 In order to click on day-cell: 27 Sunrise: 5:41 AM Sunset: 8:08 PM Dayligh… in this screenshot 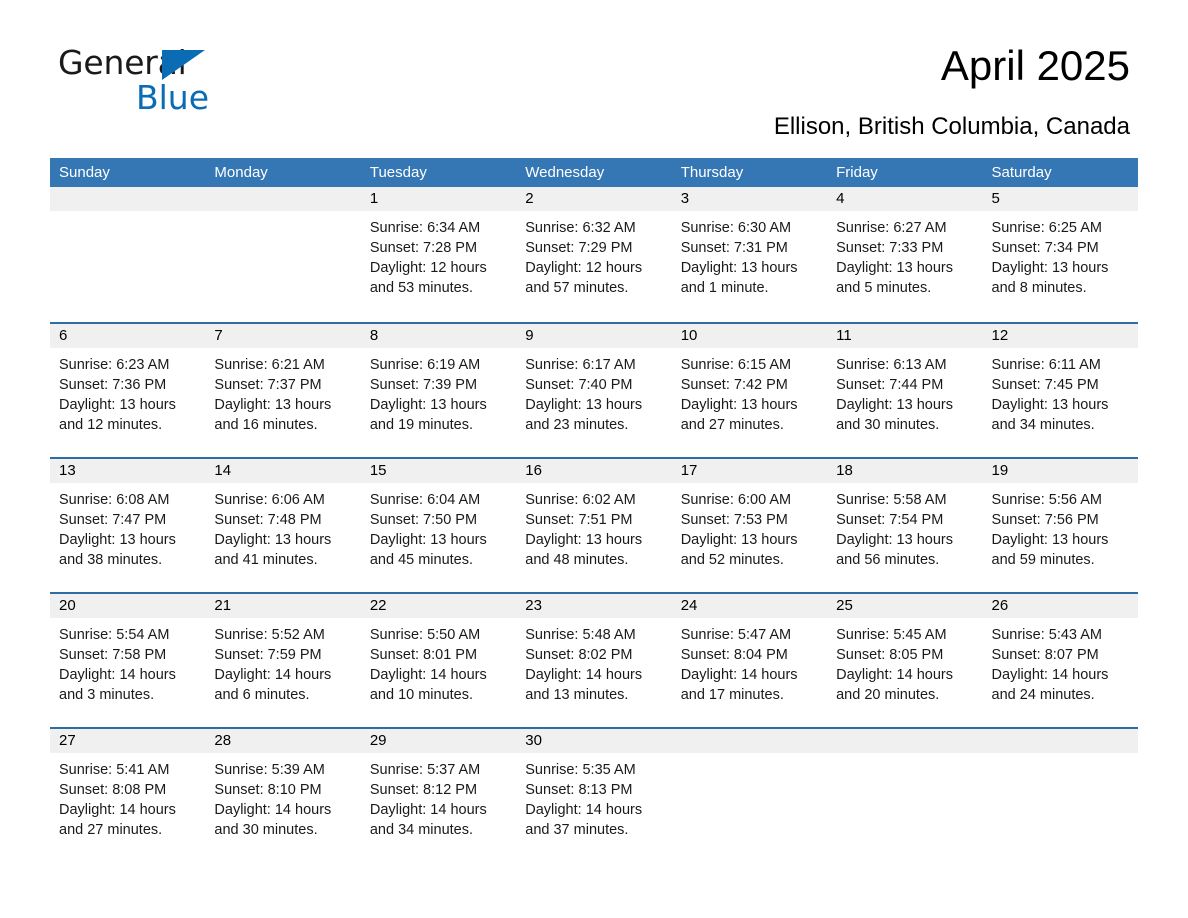, I will do `click(128, 795)`.